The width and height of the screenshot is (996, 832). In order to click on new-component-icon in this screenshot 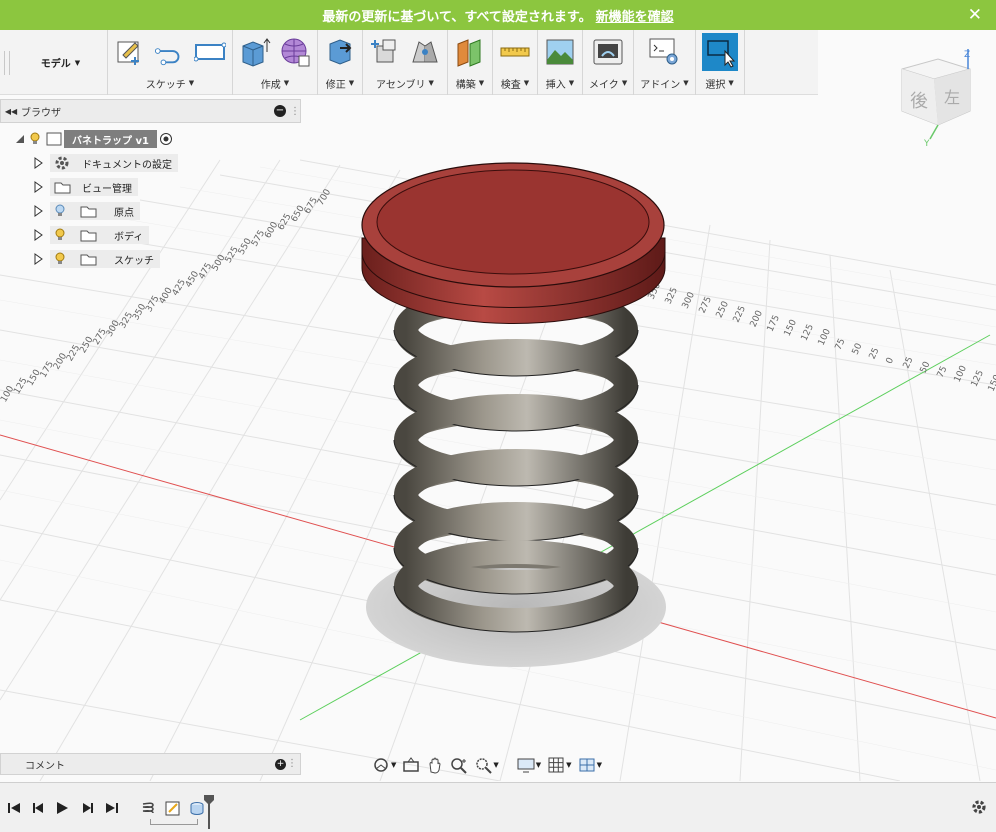, I will do `click(385, 52)`.